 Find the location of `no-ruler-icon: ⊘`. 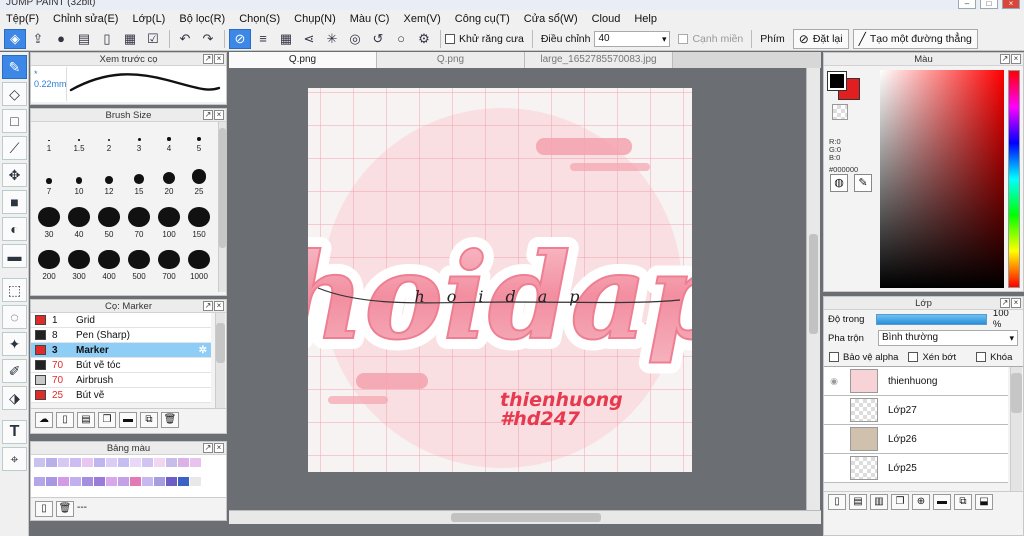

no-ruler-icon: ⊘ is located at coordinates (240, 38).